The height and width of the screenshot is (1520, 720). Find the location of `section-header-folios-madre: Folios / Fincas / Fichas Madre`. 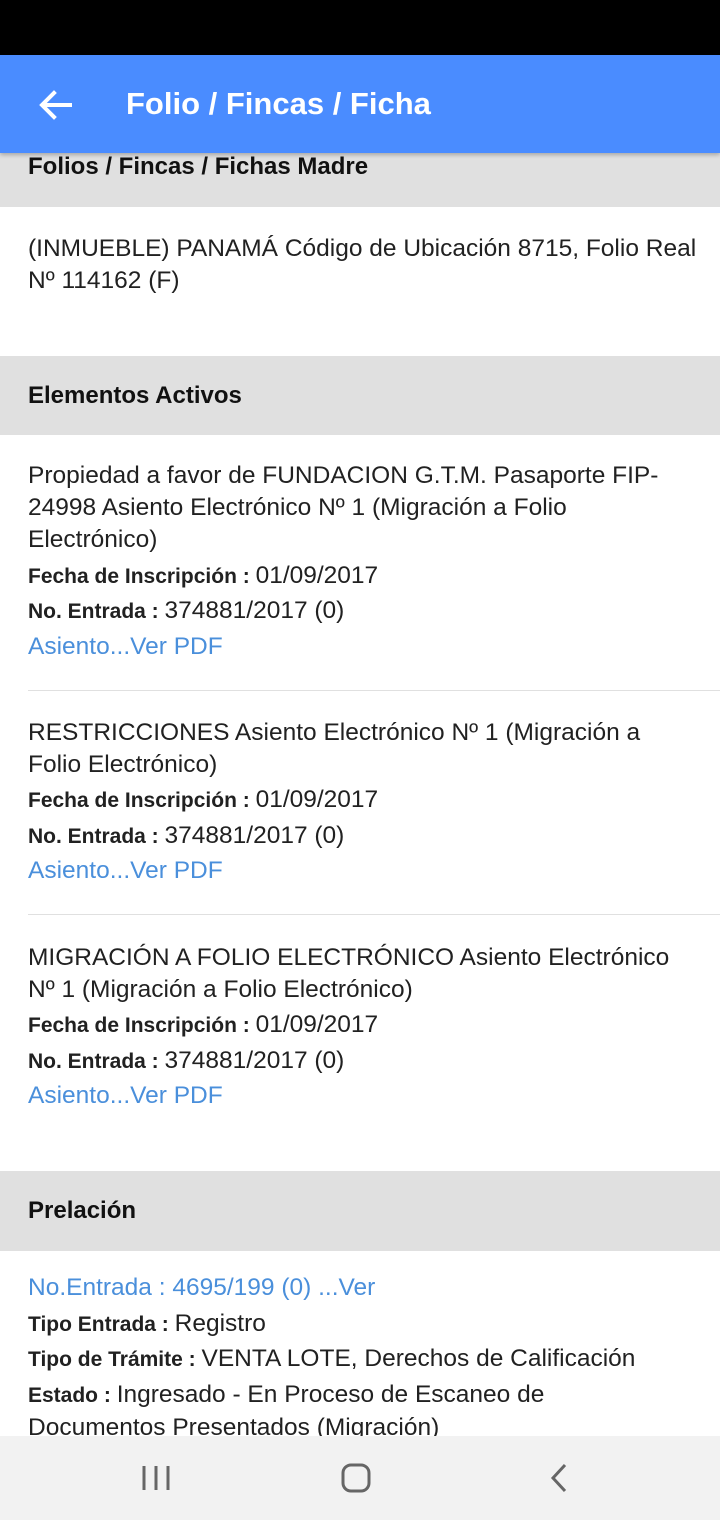

section-header-folios-madre: Folios / Fincas / Fichas Madre is located at coordinates (360, 180).